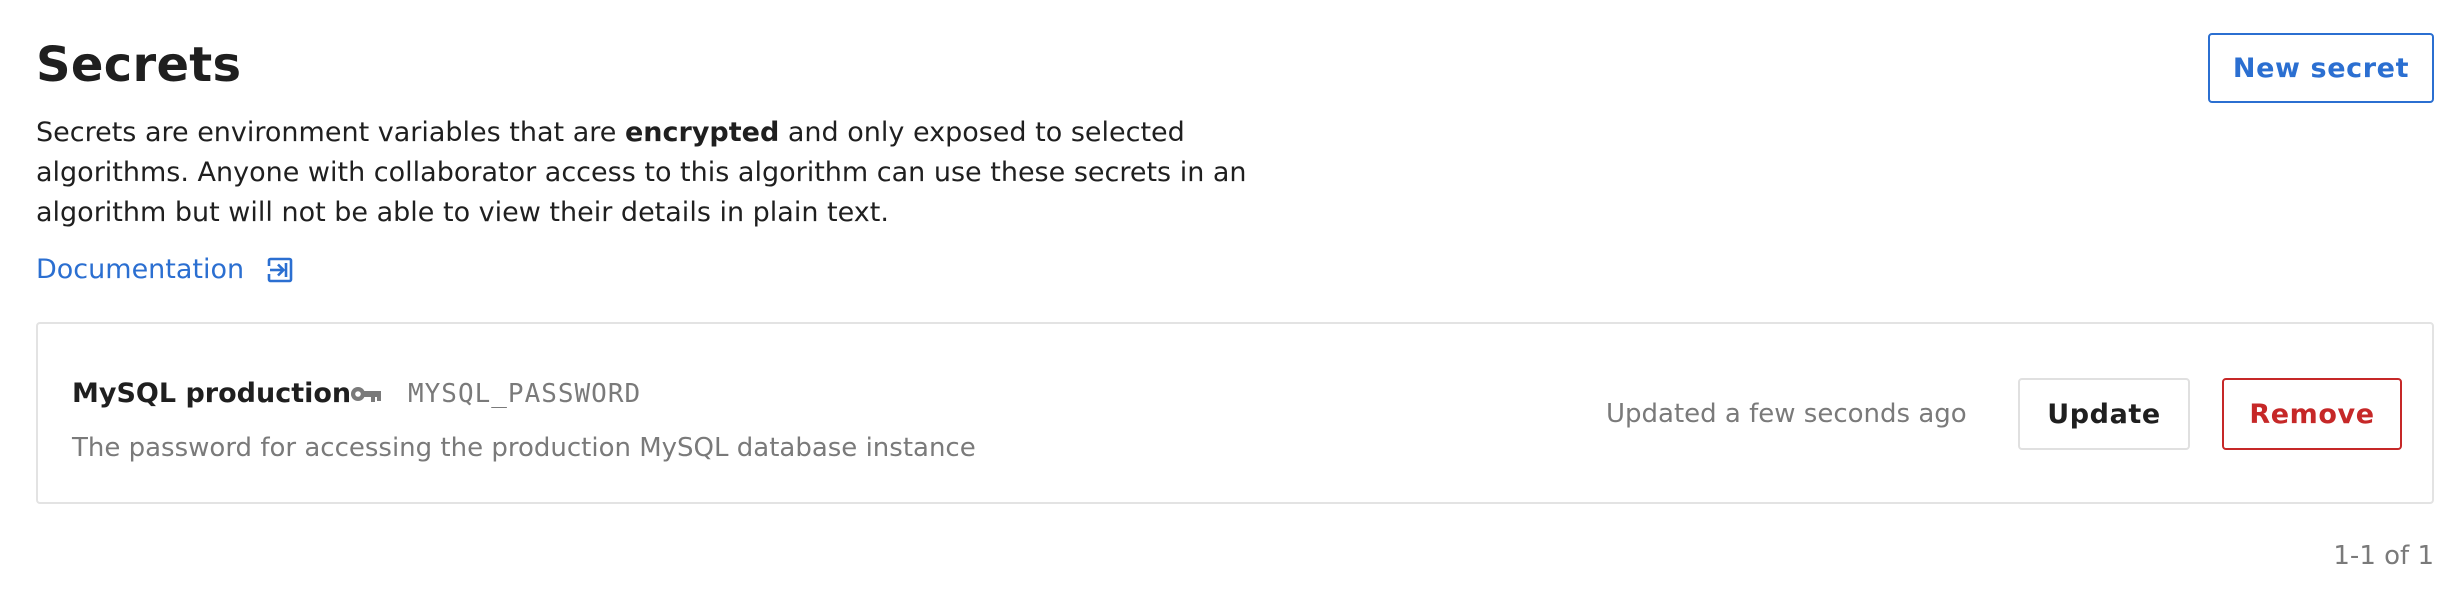  I want to click on key-icon, so click(366, 394).